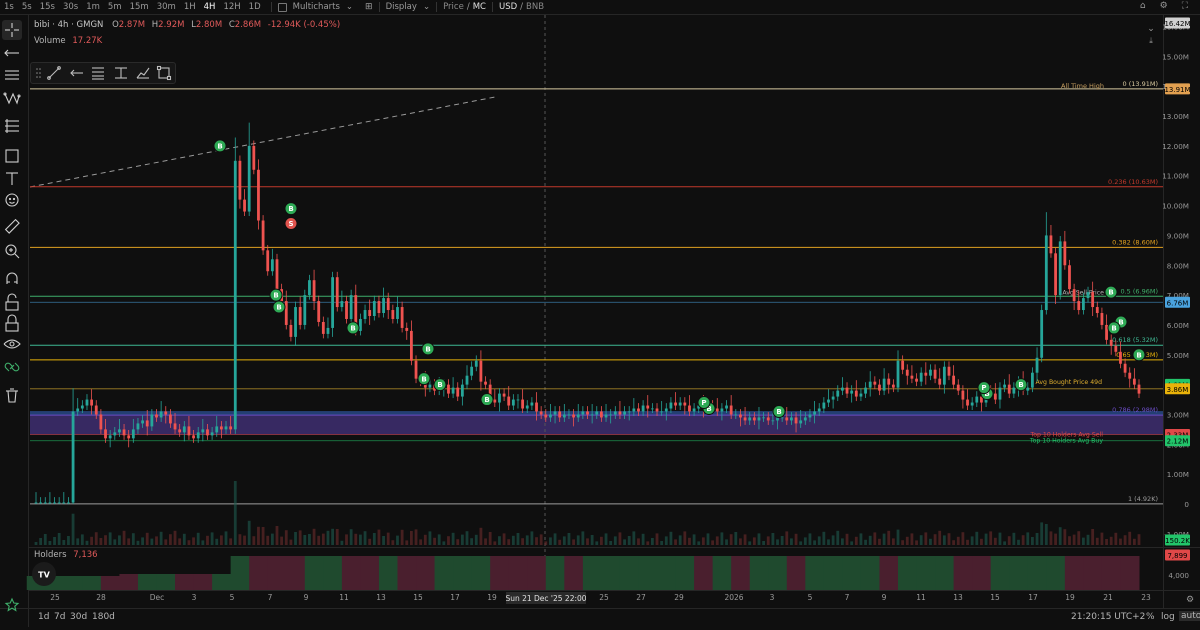 The width and height of the screenshot is (1200, 630). Describe the element at coordinates (492, 597) in the screenshot. I see `x-tick-11: 19` at that location.